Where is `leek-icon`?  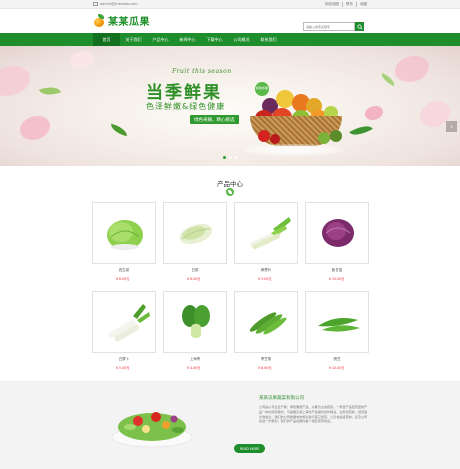
leek-icon is located at coordinates (270, 233).